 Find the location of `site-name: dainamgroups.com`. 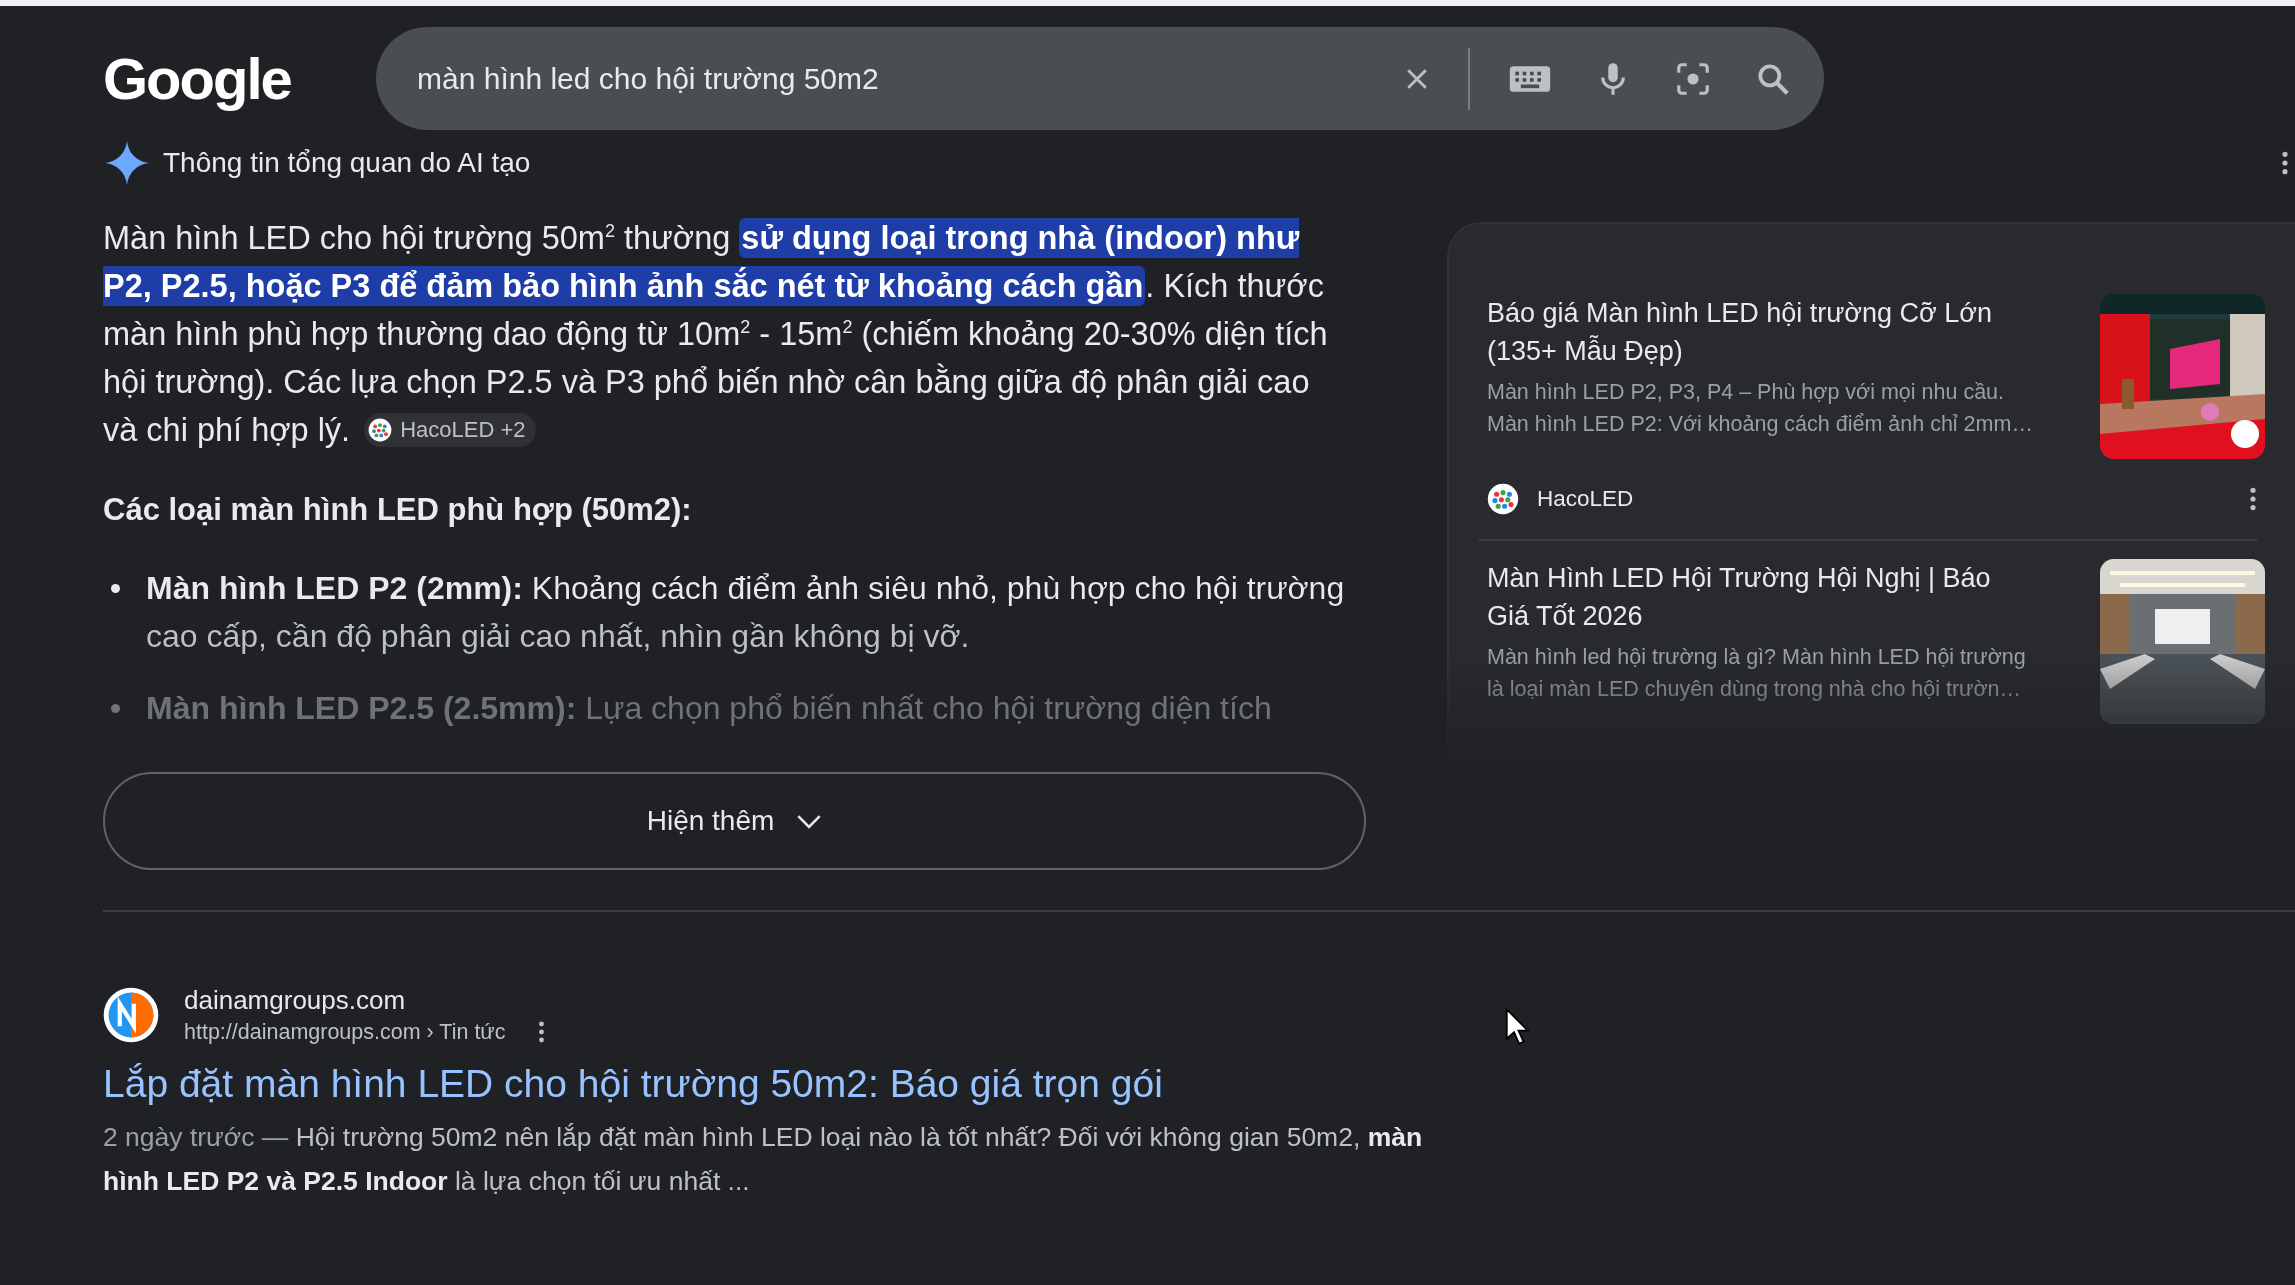

site-name: dainamgroups.com is located at coordinates (364, 1000).